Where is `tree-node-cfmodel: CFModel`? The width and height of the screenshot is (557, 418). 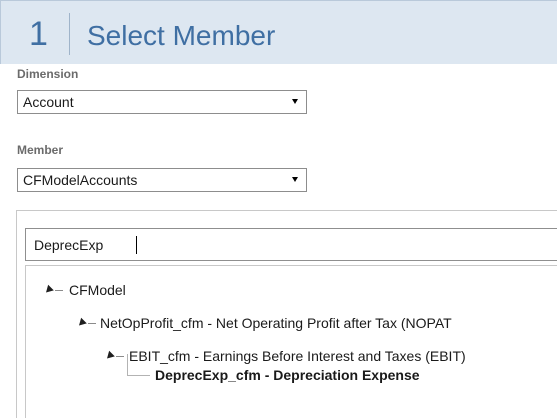
tree-node-cfmodel: CFModel is located at coordinates (133, 290).